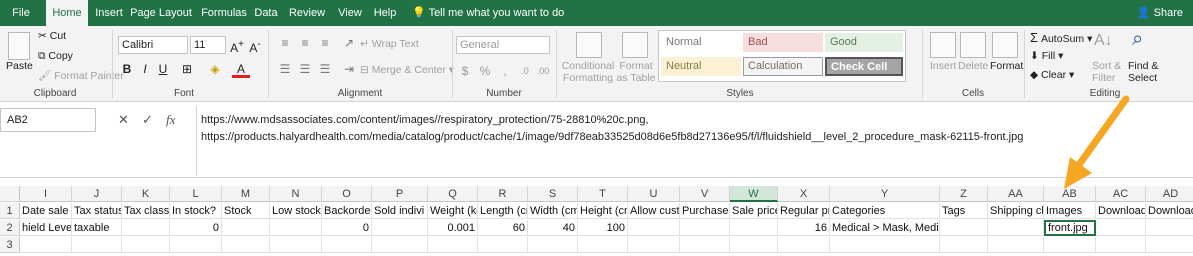 This screenshot has width=1193, height=256. What do you see at coordinates (305, 43) in the screenshot?
I see `align-middle-icon: ≡` at bounding box center [305, 43].